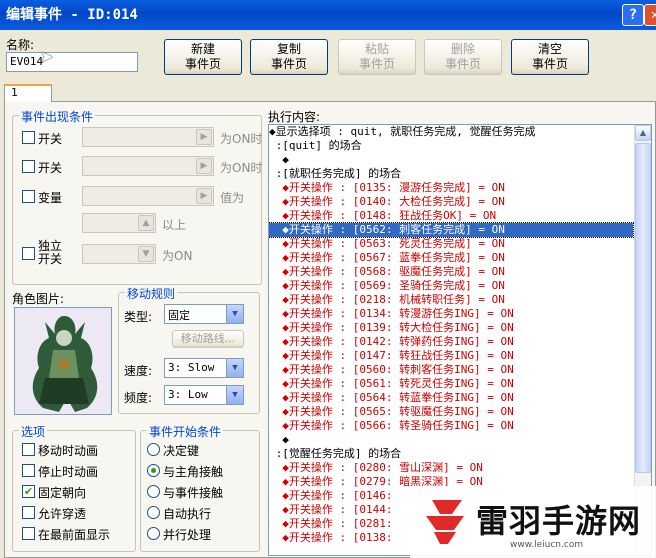 This screenshot has width=656, height=558. I want to click on watermark-url: www.leiucn.com, so click(547, 545).